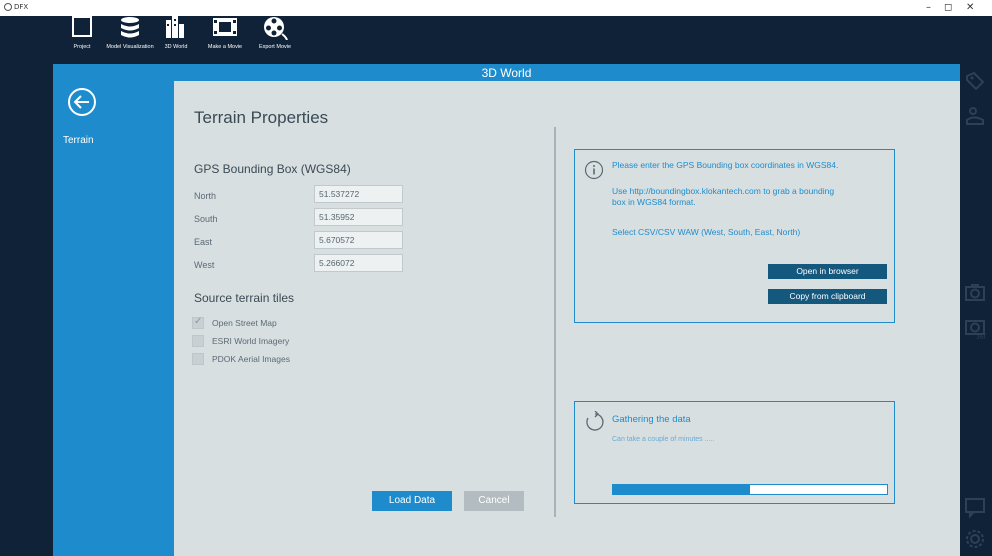 The width and height of the screenshot is (992, 556). Describe the element at coordinates (827, 296) in the screenshot. I see `copy-from-clipboard-button: Copy from clipboard` at that location.